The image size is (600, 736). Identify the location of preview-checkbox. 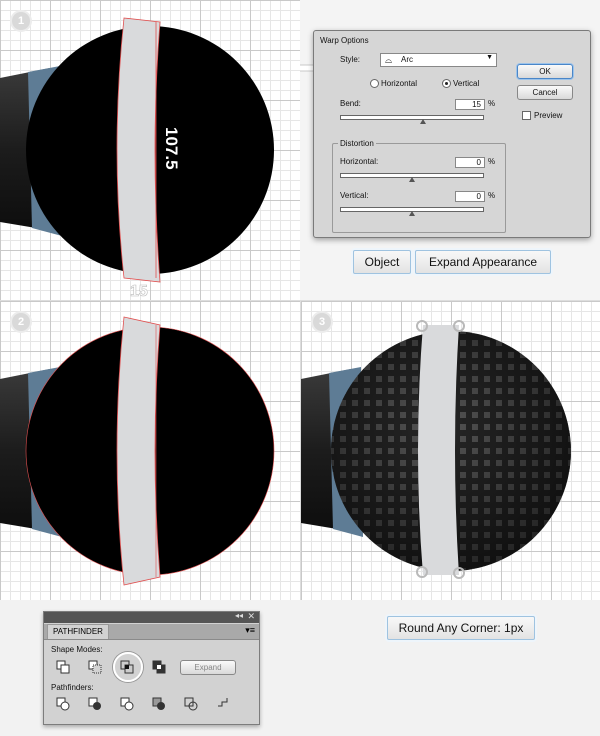
(526, 115).